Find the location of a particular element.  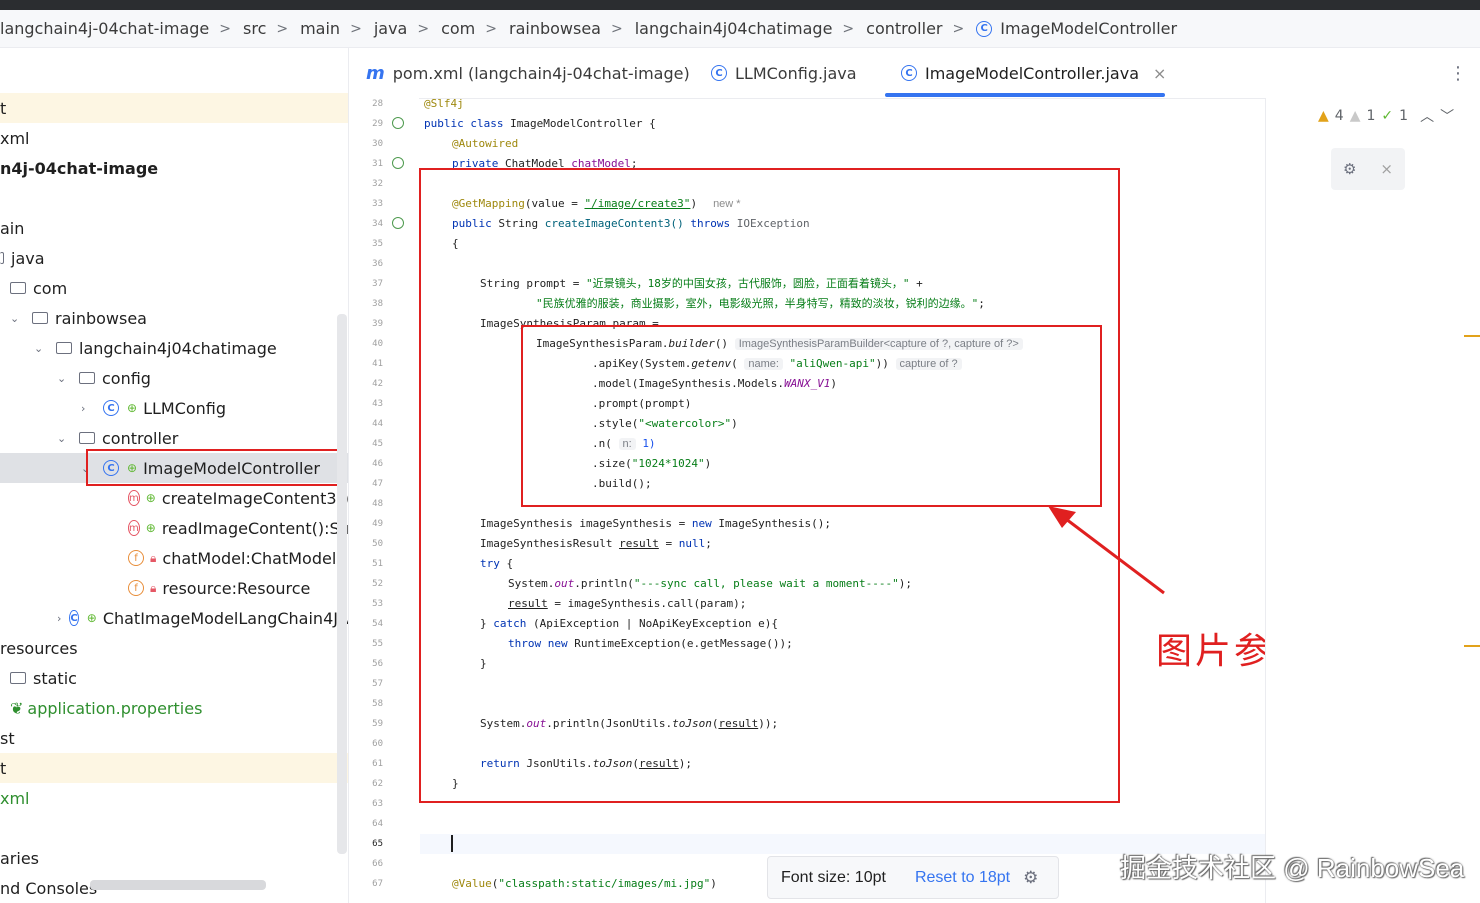

breadcrumb-item-project: langchain4j-04chat-image is located at coordinates (104, 28).